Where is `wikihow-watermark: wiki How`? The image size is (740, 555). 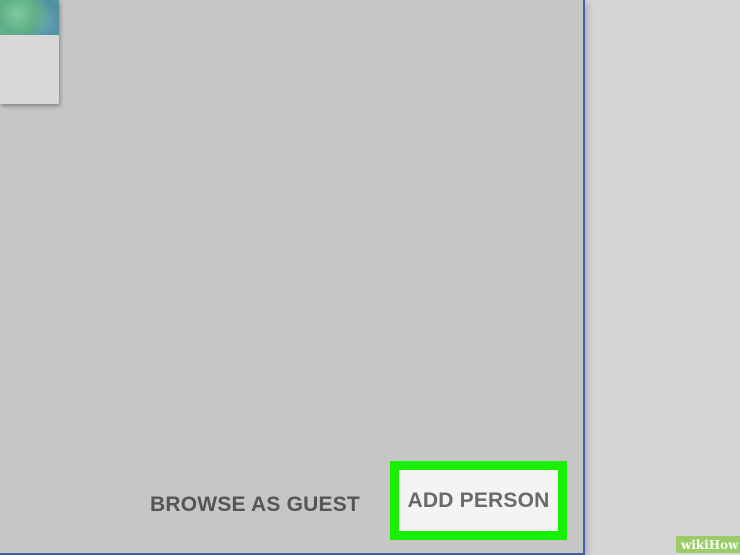 wikihow-watermark: wiki How is located at coordinates (708, 544).